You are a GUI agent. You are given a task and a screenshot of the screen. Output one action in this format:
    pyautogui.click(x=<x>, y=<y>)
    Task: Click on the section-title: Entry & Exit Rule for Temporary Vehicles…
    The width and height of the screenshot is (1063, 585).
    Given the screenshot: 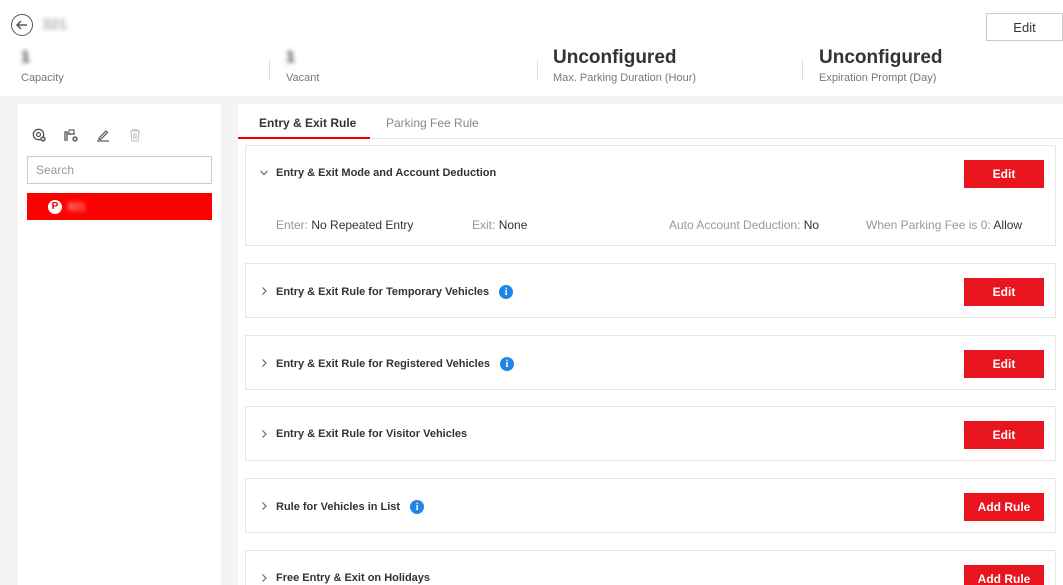 What is the action you would take?
    pyautogui.click(x=395, y=292)
    